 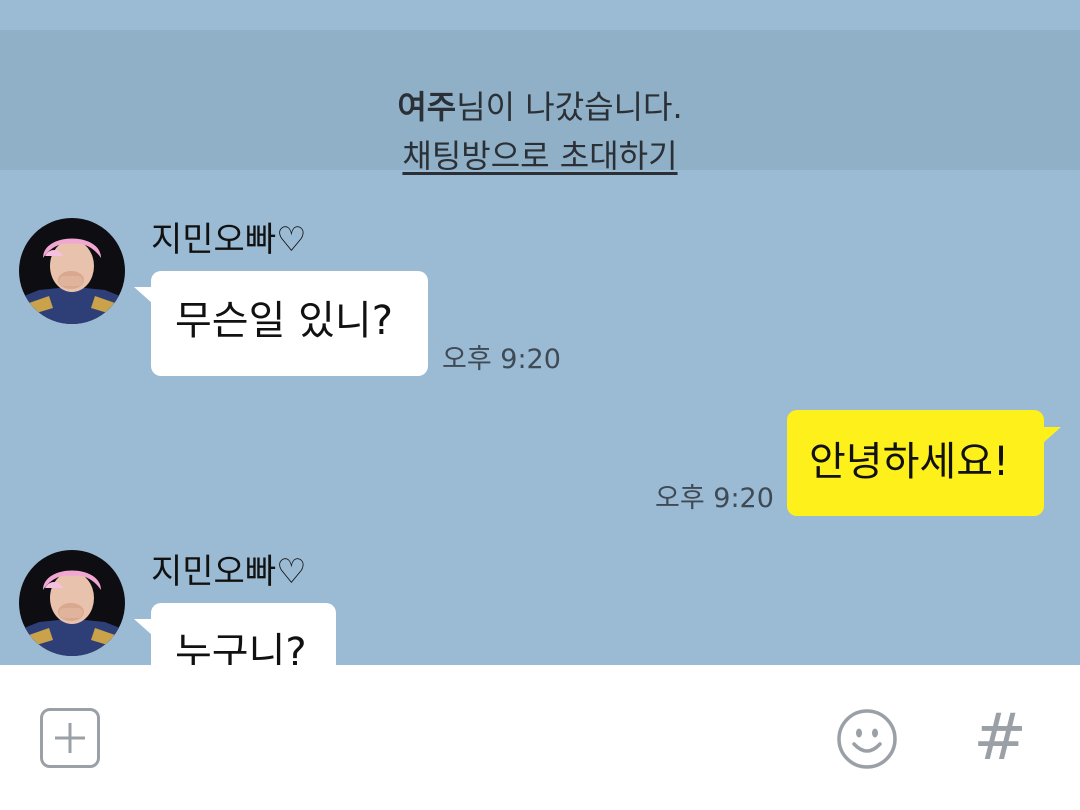 What do you see at coordinates (1000, 738) in the screenshot?
I see `hashtag-search-button: #` at bounding box center [1000, 738].